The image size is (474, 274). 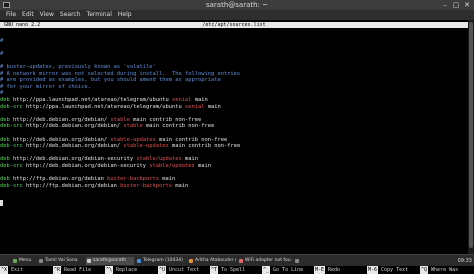 What do you see at coordinates (266, 270) in the screenshot?
I see `shortcut-key: ^_` at bounding box center [266, 270].